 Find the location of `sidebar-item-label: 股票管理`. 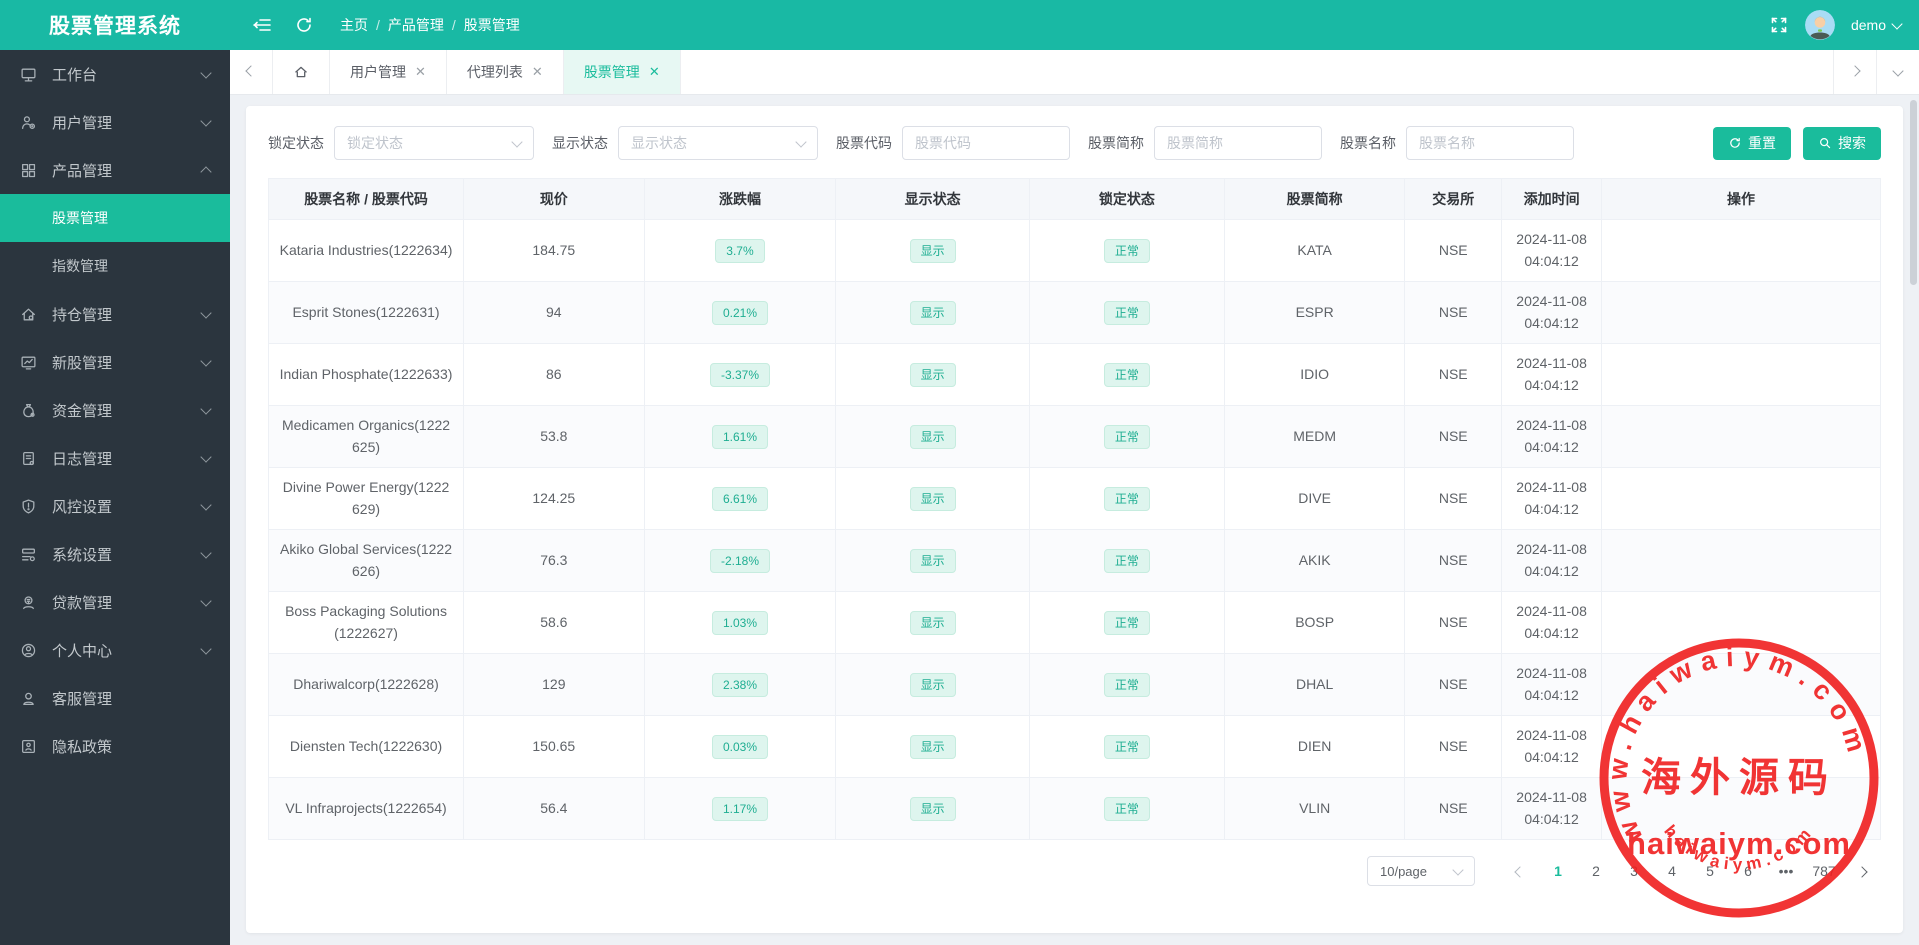

sidebar-item-label: 股票管理 is located at coordinates (80, 218).